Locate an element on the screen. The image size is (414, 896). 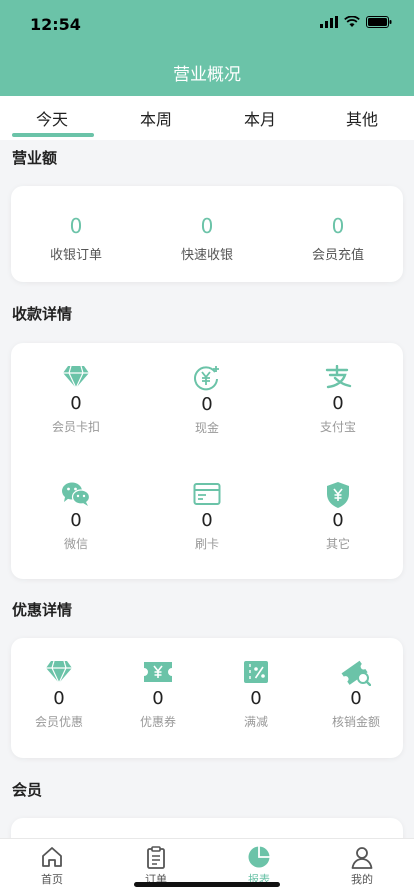
member-section-title: 会员 is located at coordinates (27, 790).